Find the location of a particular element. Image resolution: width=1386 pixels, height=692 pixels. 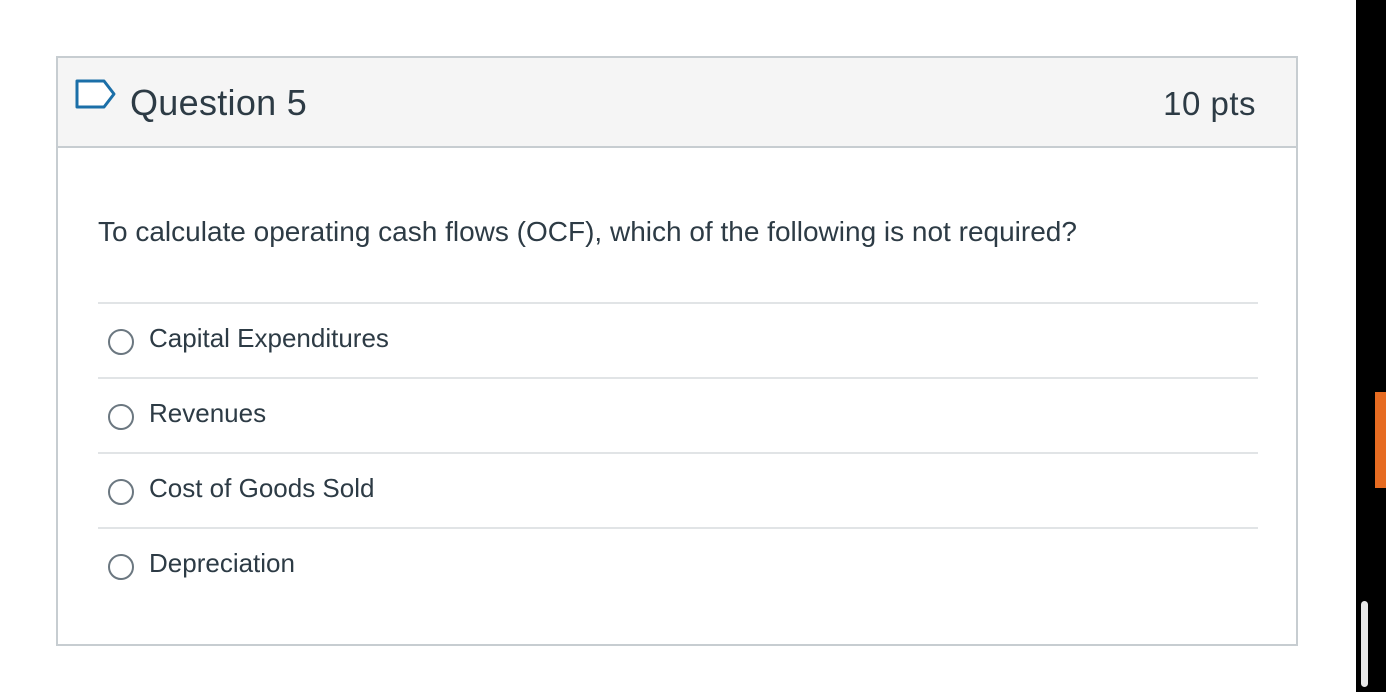

answer-label: Depreciation is located at coordinates (222, 563).